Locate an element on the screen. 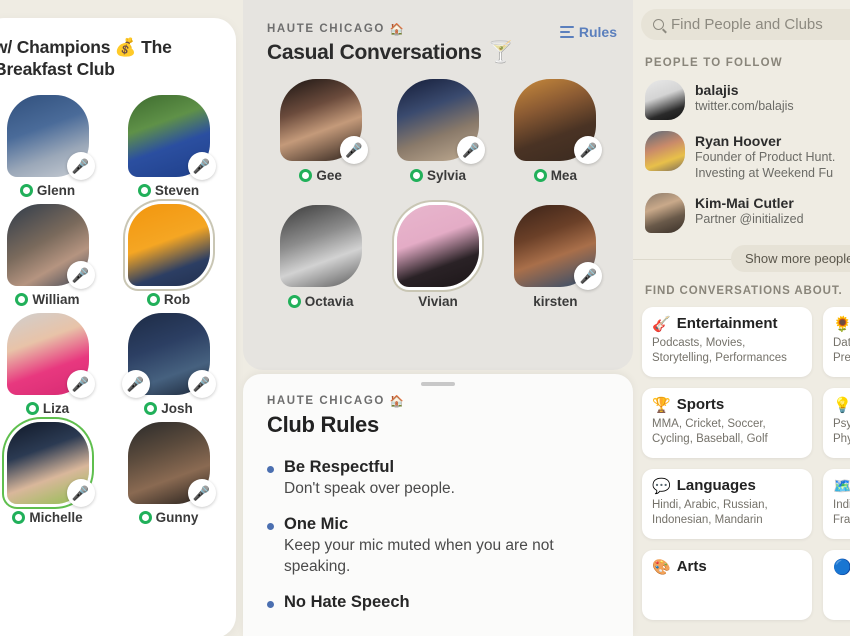  rules-button: Rules is located at coordinates (588, 31).